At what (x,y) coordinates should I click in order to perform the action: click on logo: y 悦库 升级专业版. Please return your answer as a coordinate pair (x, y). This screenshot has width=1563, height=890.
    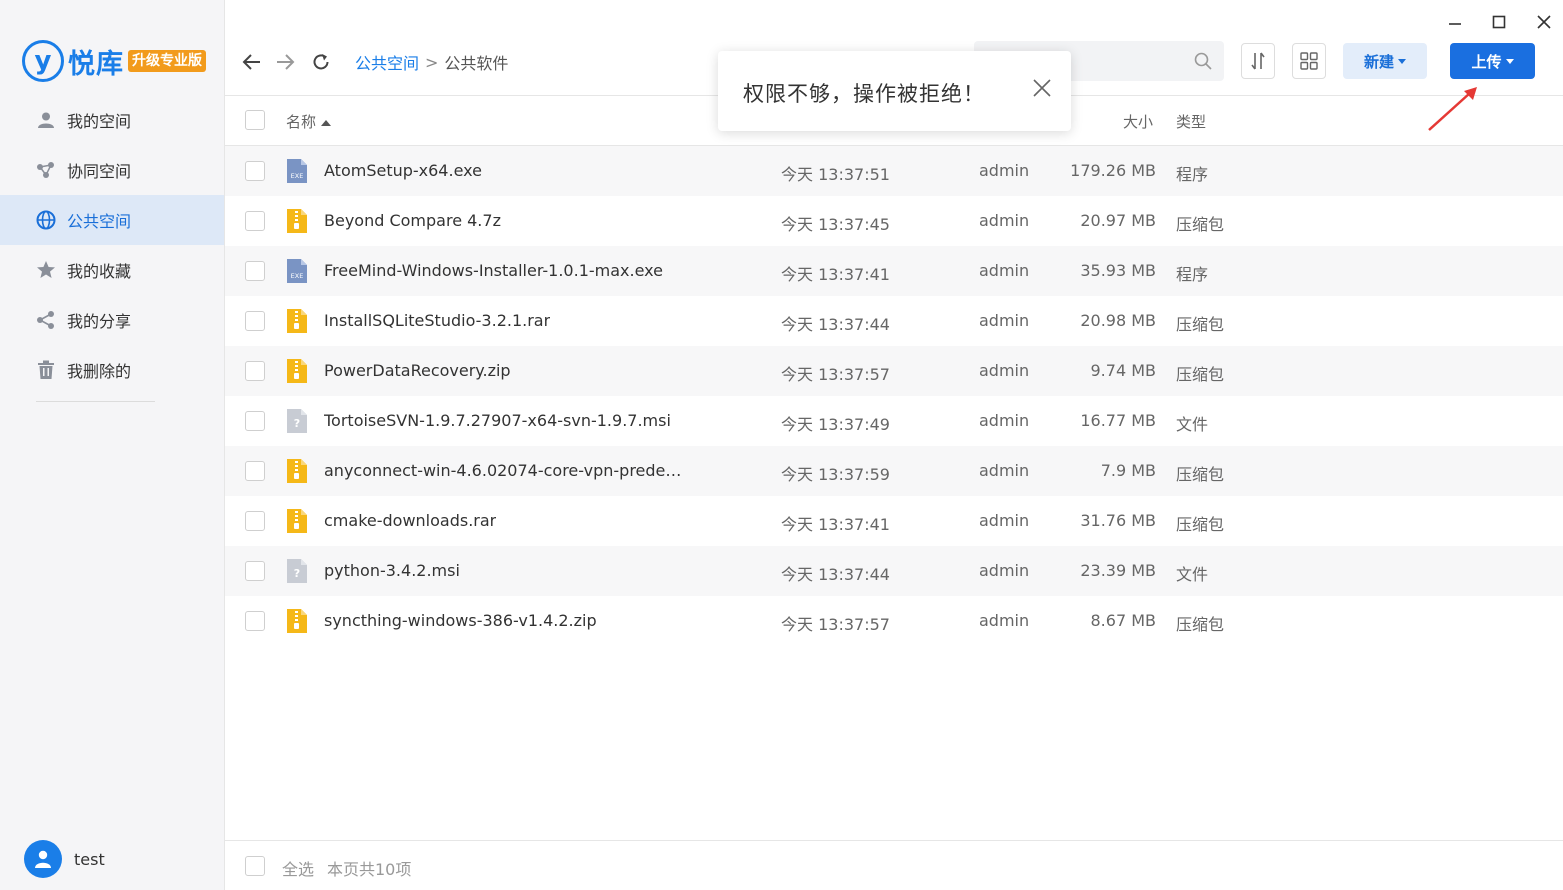
    Looking at the image, I should click on (114, 61).